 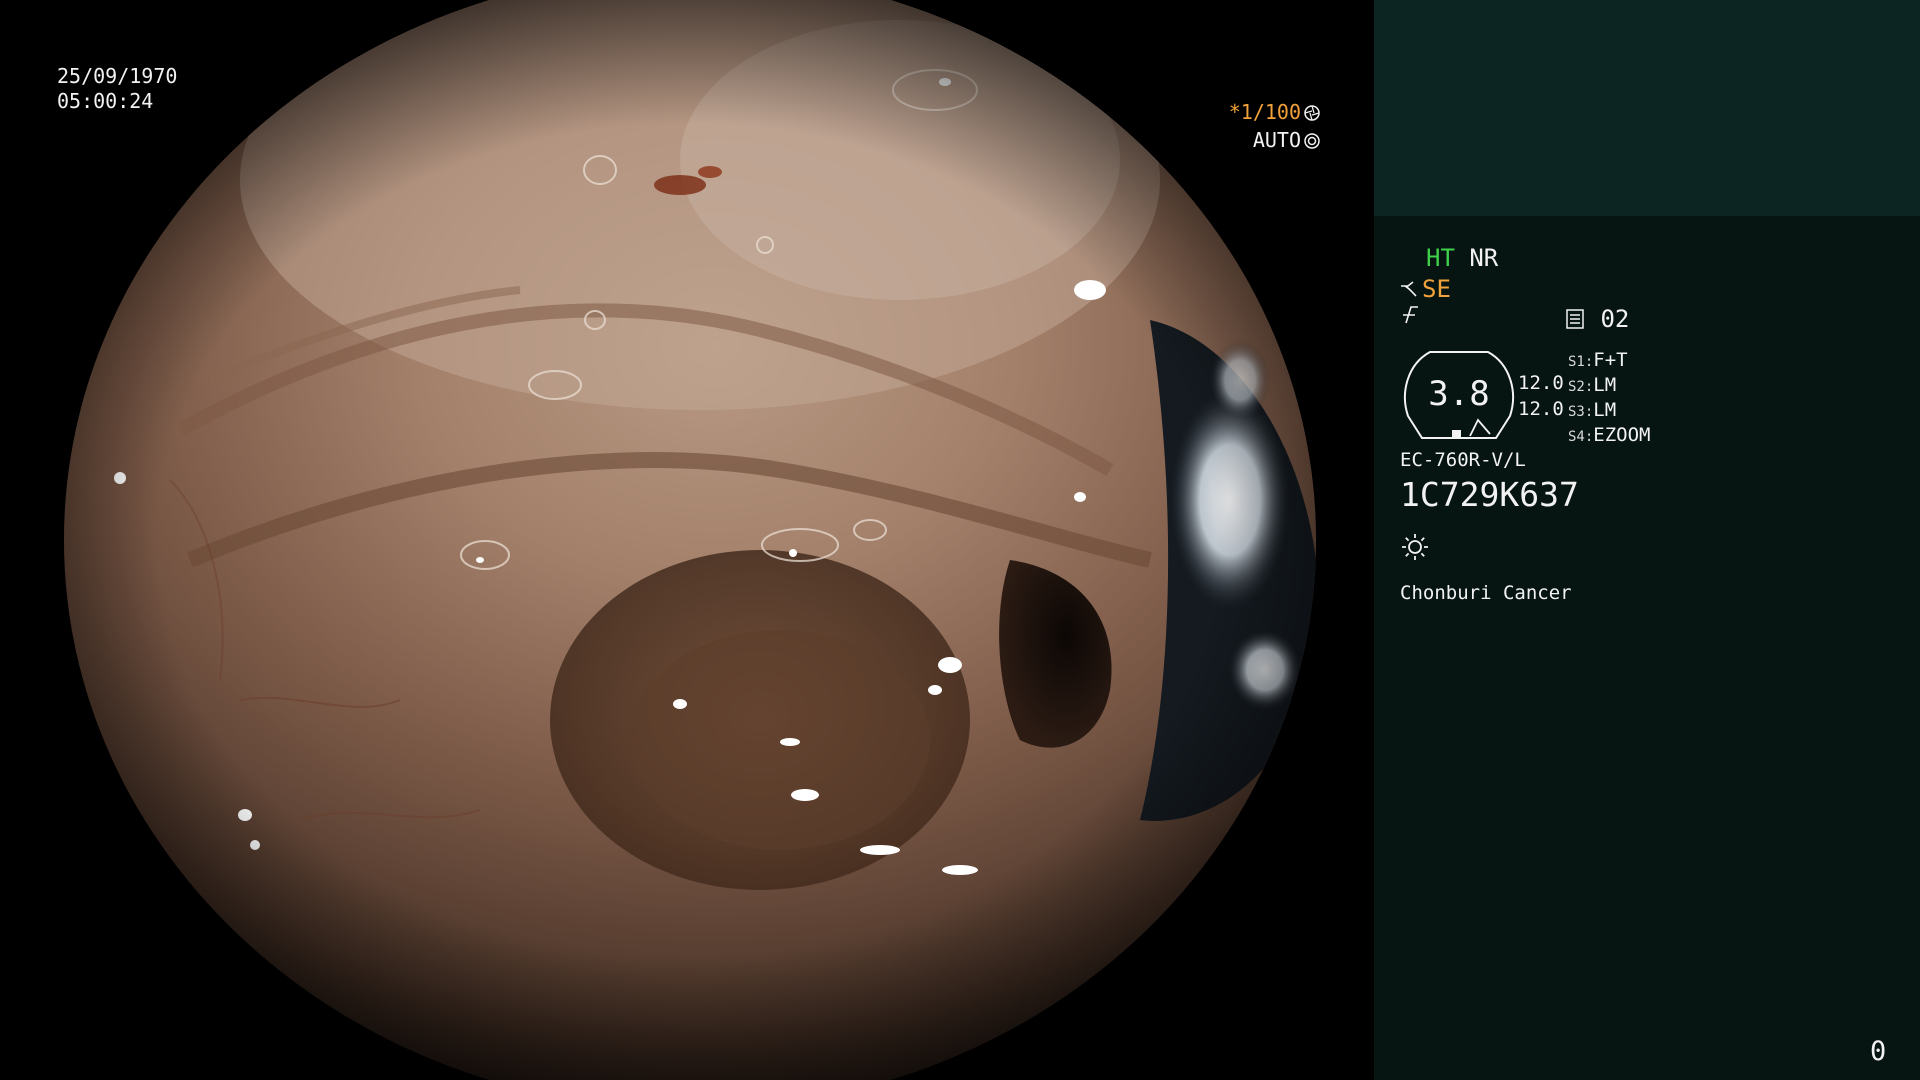 I want to click on switch-row: S4:EZOOM, so click(x=1609, y=435).